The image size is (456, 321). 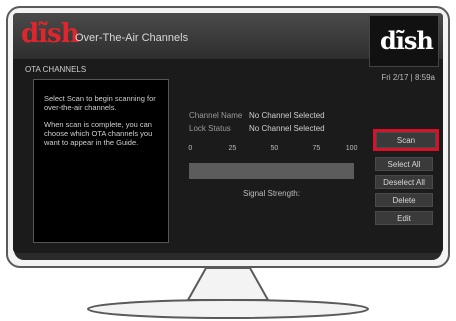 What do you see at coordinates (228, 309) in the screenshot?
I see `stand-base` at bounding box center [228, 309].